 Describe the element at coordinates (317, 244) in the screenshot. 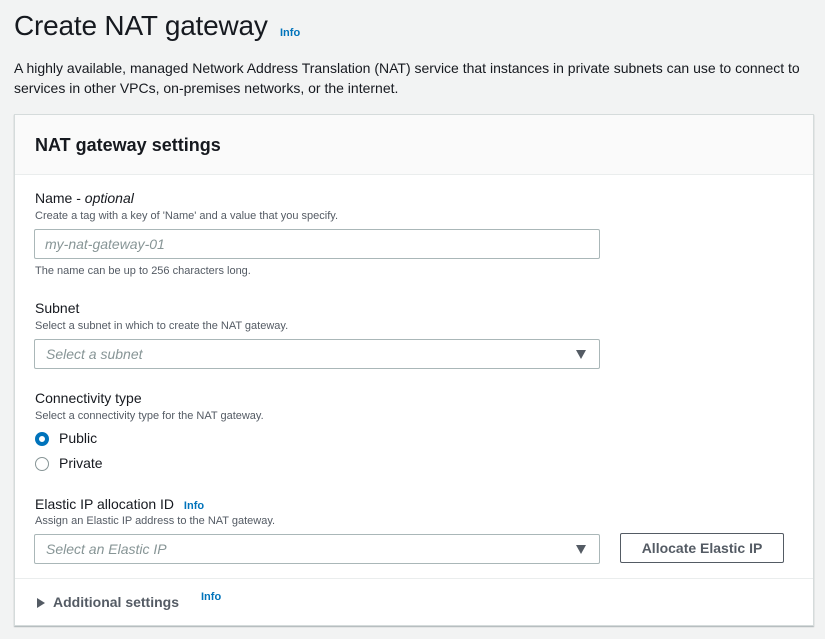

I see `name-input` at that location.